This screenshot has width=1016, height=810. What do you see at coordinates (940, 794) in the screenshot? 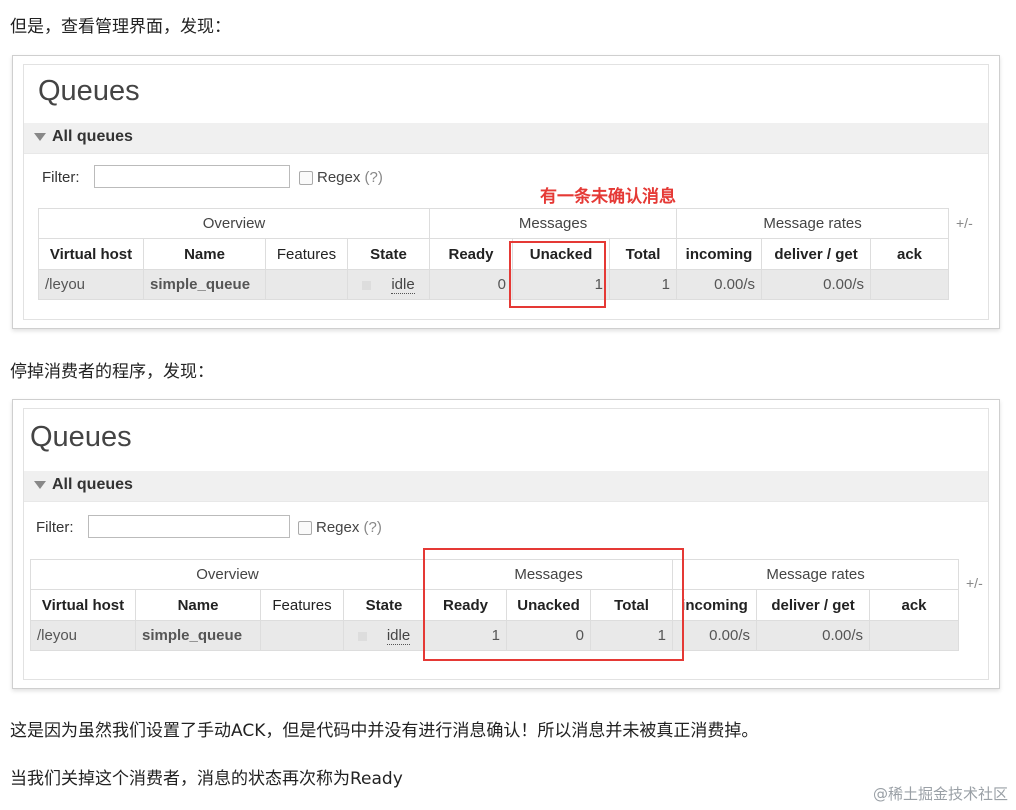
I see `watermark: @稀土掘金技术社区` at bounding box center [940, 794].